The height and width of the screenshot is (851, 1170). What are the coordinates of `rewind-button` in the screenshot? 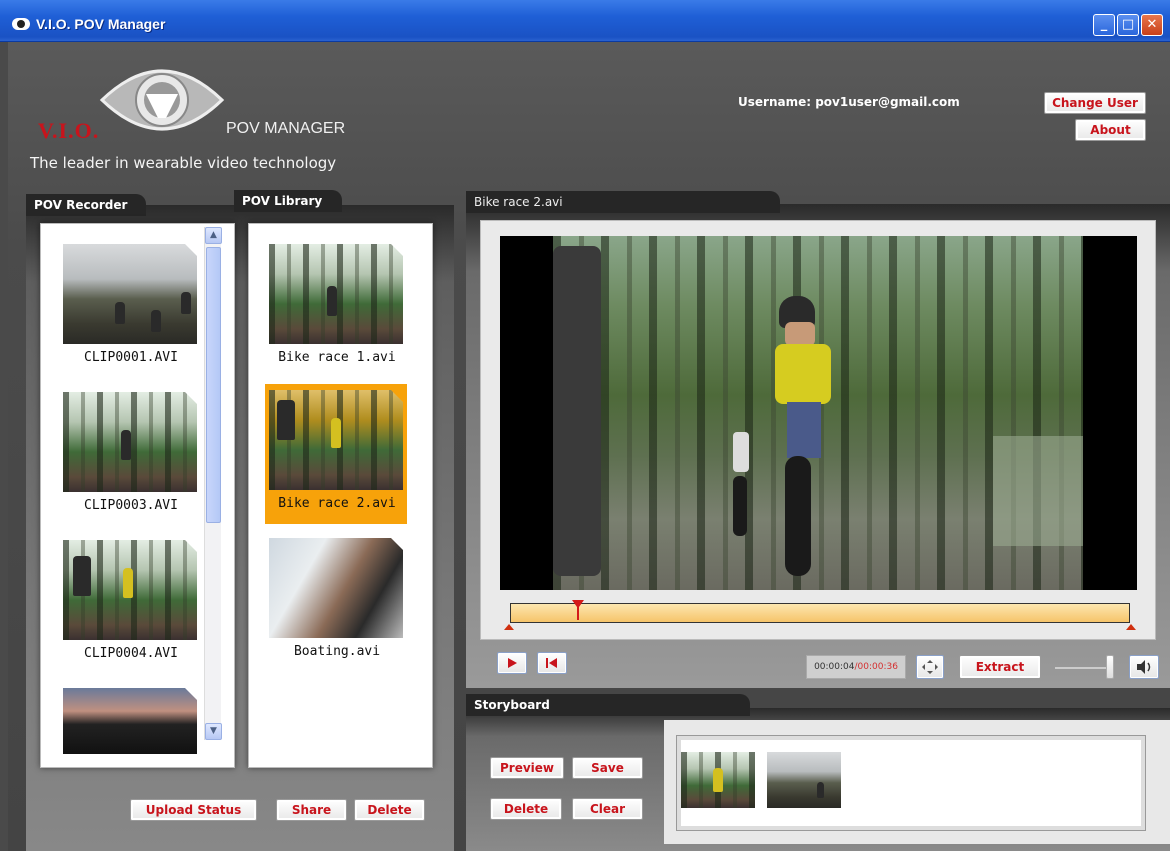 It's located at (552, 663).